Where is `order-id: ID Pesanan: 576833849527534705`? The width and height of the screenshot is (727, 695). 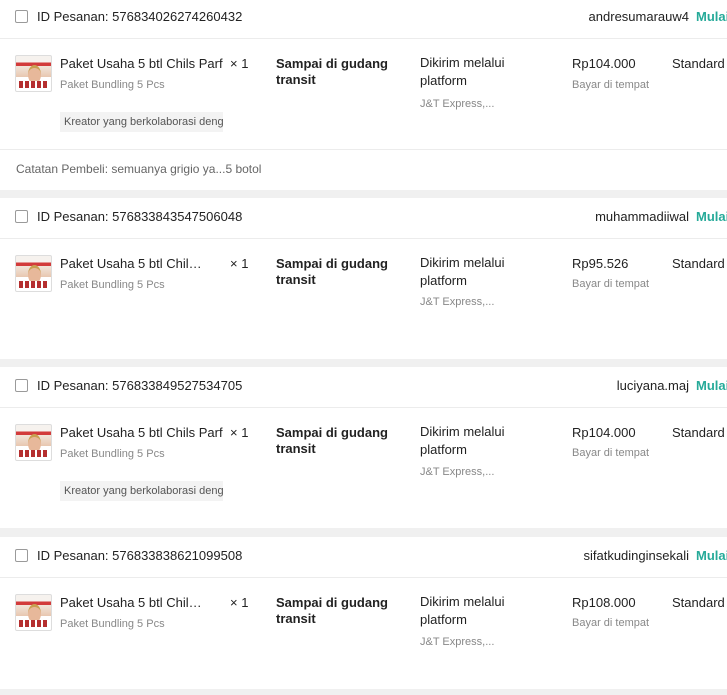 order-id: ID Pesanan: 576833849527534705 is located at coordinates (140, 385).